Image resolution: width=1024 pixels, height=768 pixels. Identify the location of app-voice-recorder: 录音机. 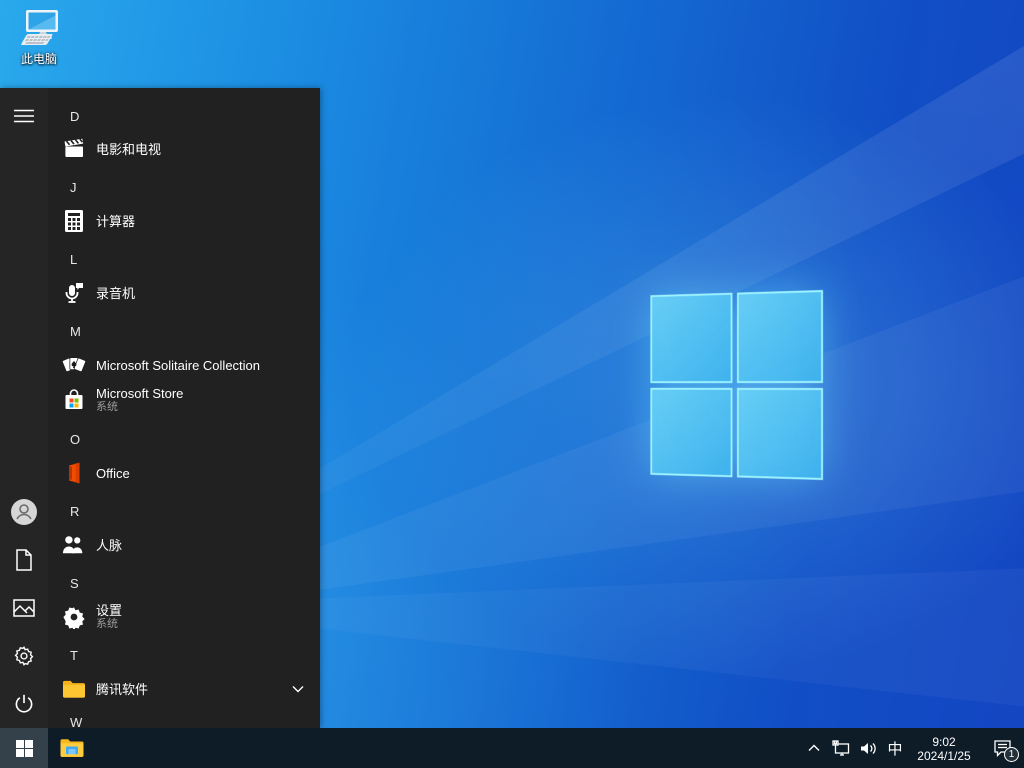
(184, 293).